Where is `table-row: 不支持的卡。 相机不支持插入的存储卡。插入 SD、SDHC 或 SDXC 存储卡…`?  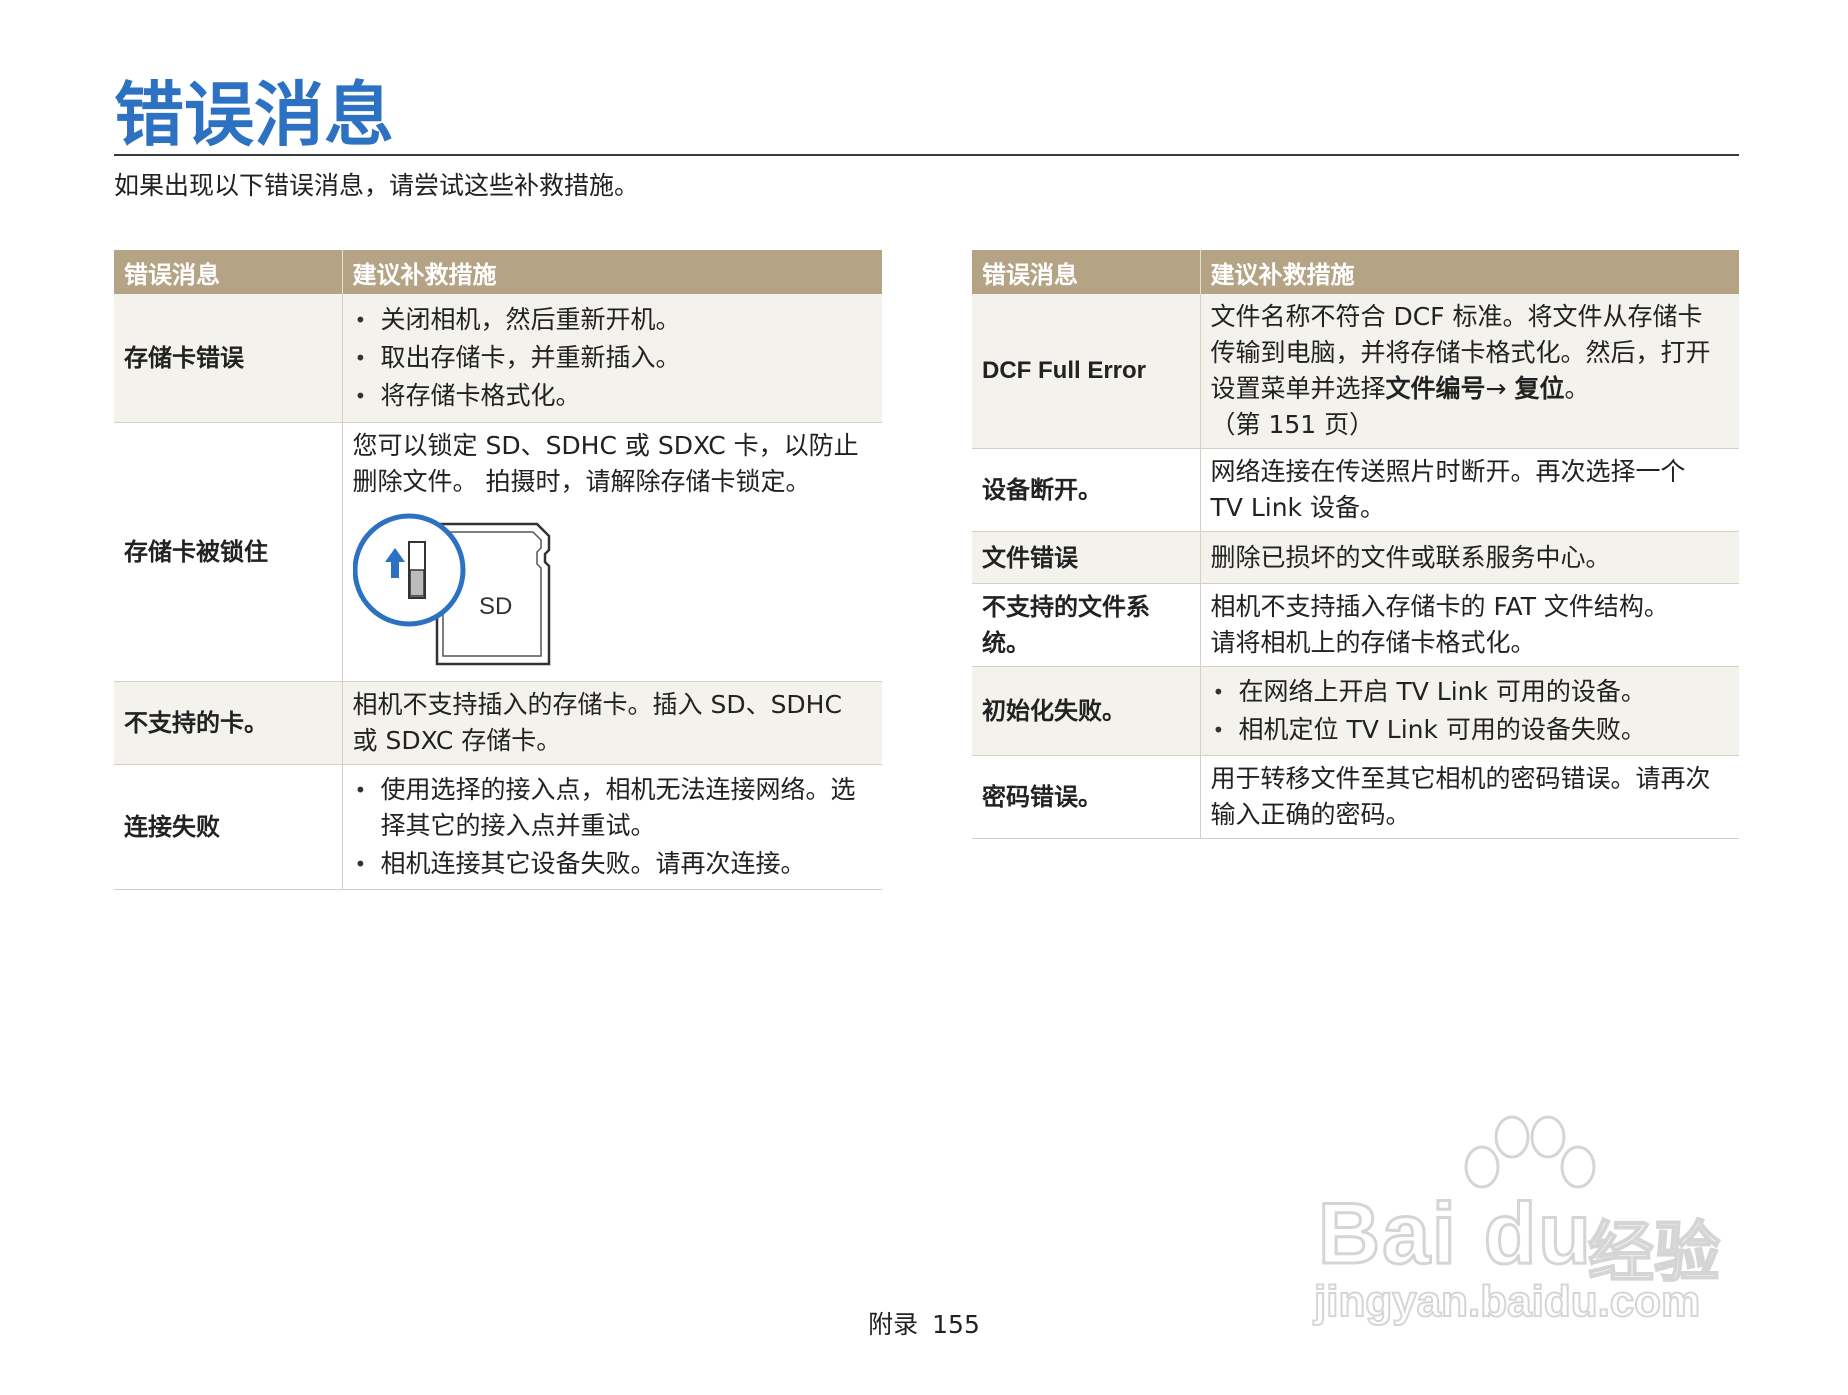 table-row: 不支持的卡。 相机不支持插入的存储卡。插入 SD、SDHC 或 SDXC 存储卡… is located at coordinates (498, 723).